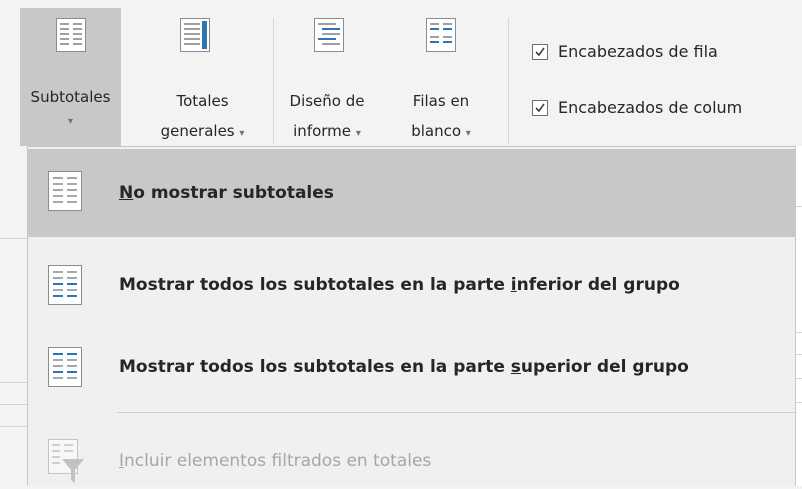 The image size is (802, 489). What do you see at coordinates (202, 82) in the screenshot?
I see `grand-totals-button: Totales generales ▾` at bounding box center [202, 82].